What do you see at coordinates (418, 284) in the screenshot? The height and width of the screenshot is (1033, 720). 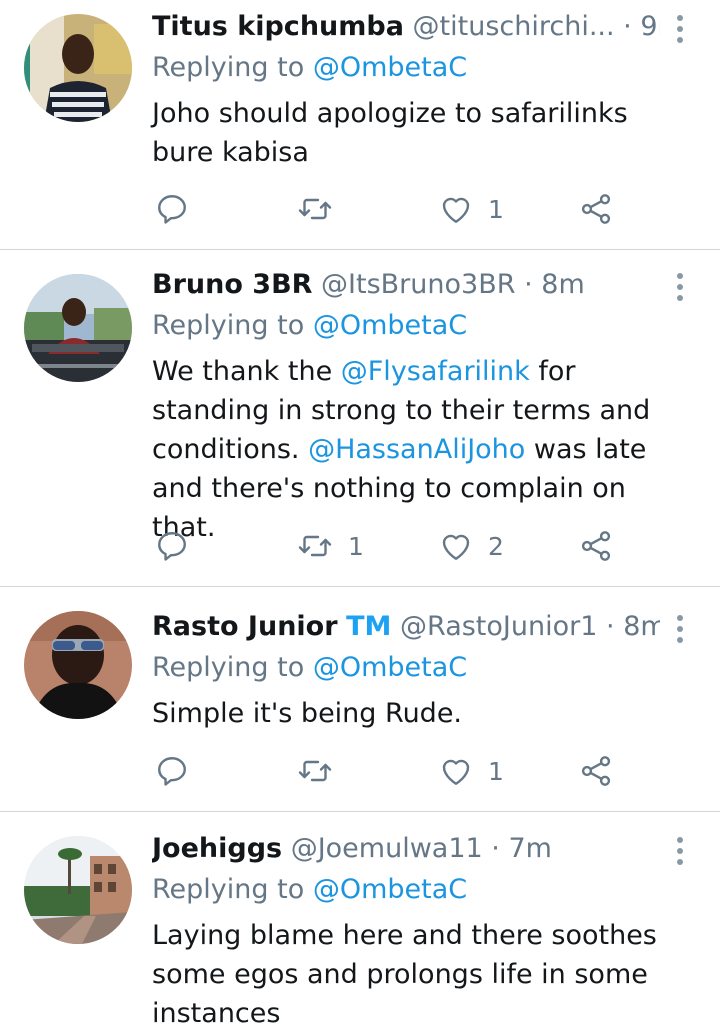 I see `user-handle: @ItsBruno3BR` at bounding box center [418, 284].